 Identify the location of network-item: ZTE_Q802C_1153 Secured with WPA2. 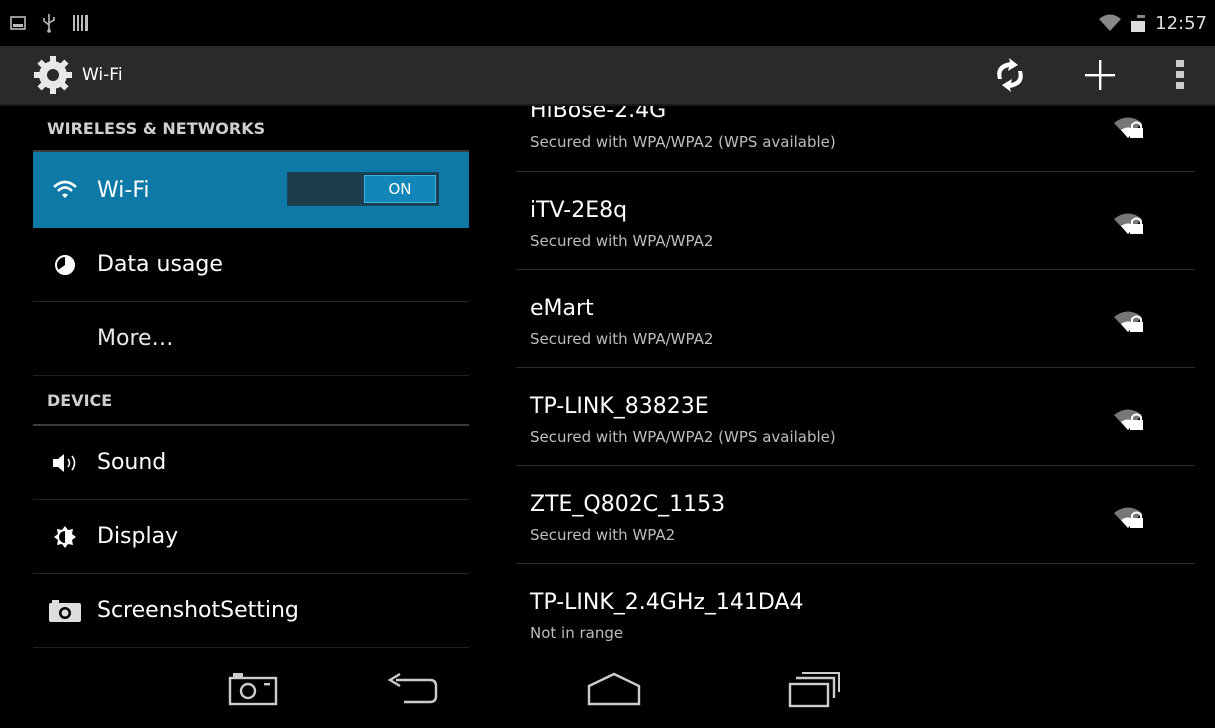
(855, 515).